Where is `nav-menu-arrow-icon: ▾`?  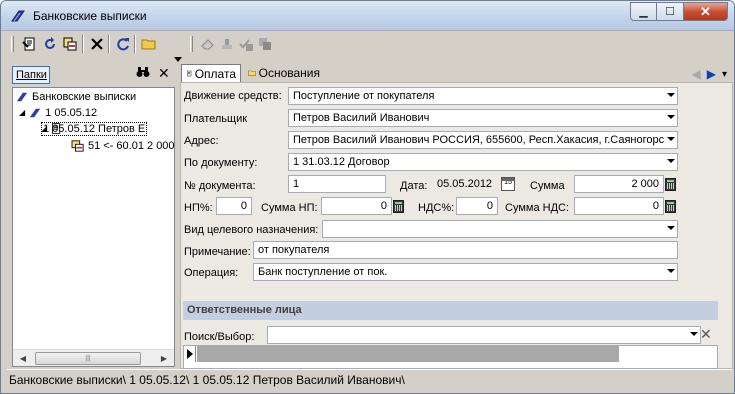
nav-menu-arrow-icon: ▾ is located at coordinates (724, 74).